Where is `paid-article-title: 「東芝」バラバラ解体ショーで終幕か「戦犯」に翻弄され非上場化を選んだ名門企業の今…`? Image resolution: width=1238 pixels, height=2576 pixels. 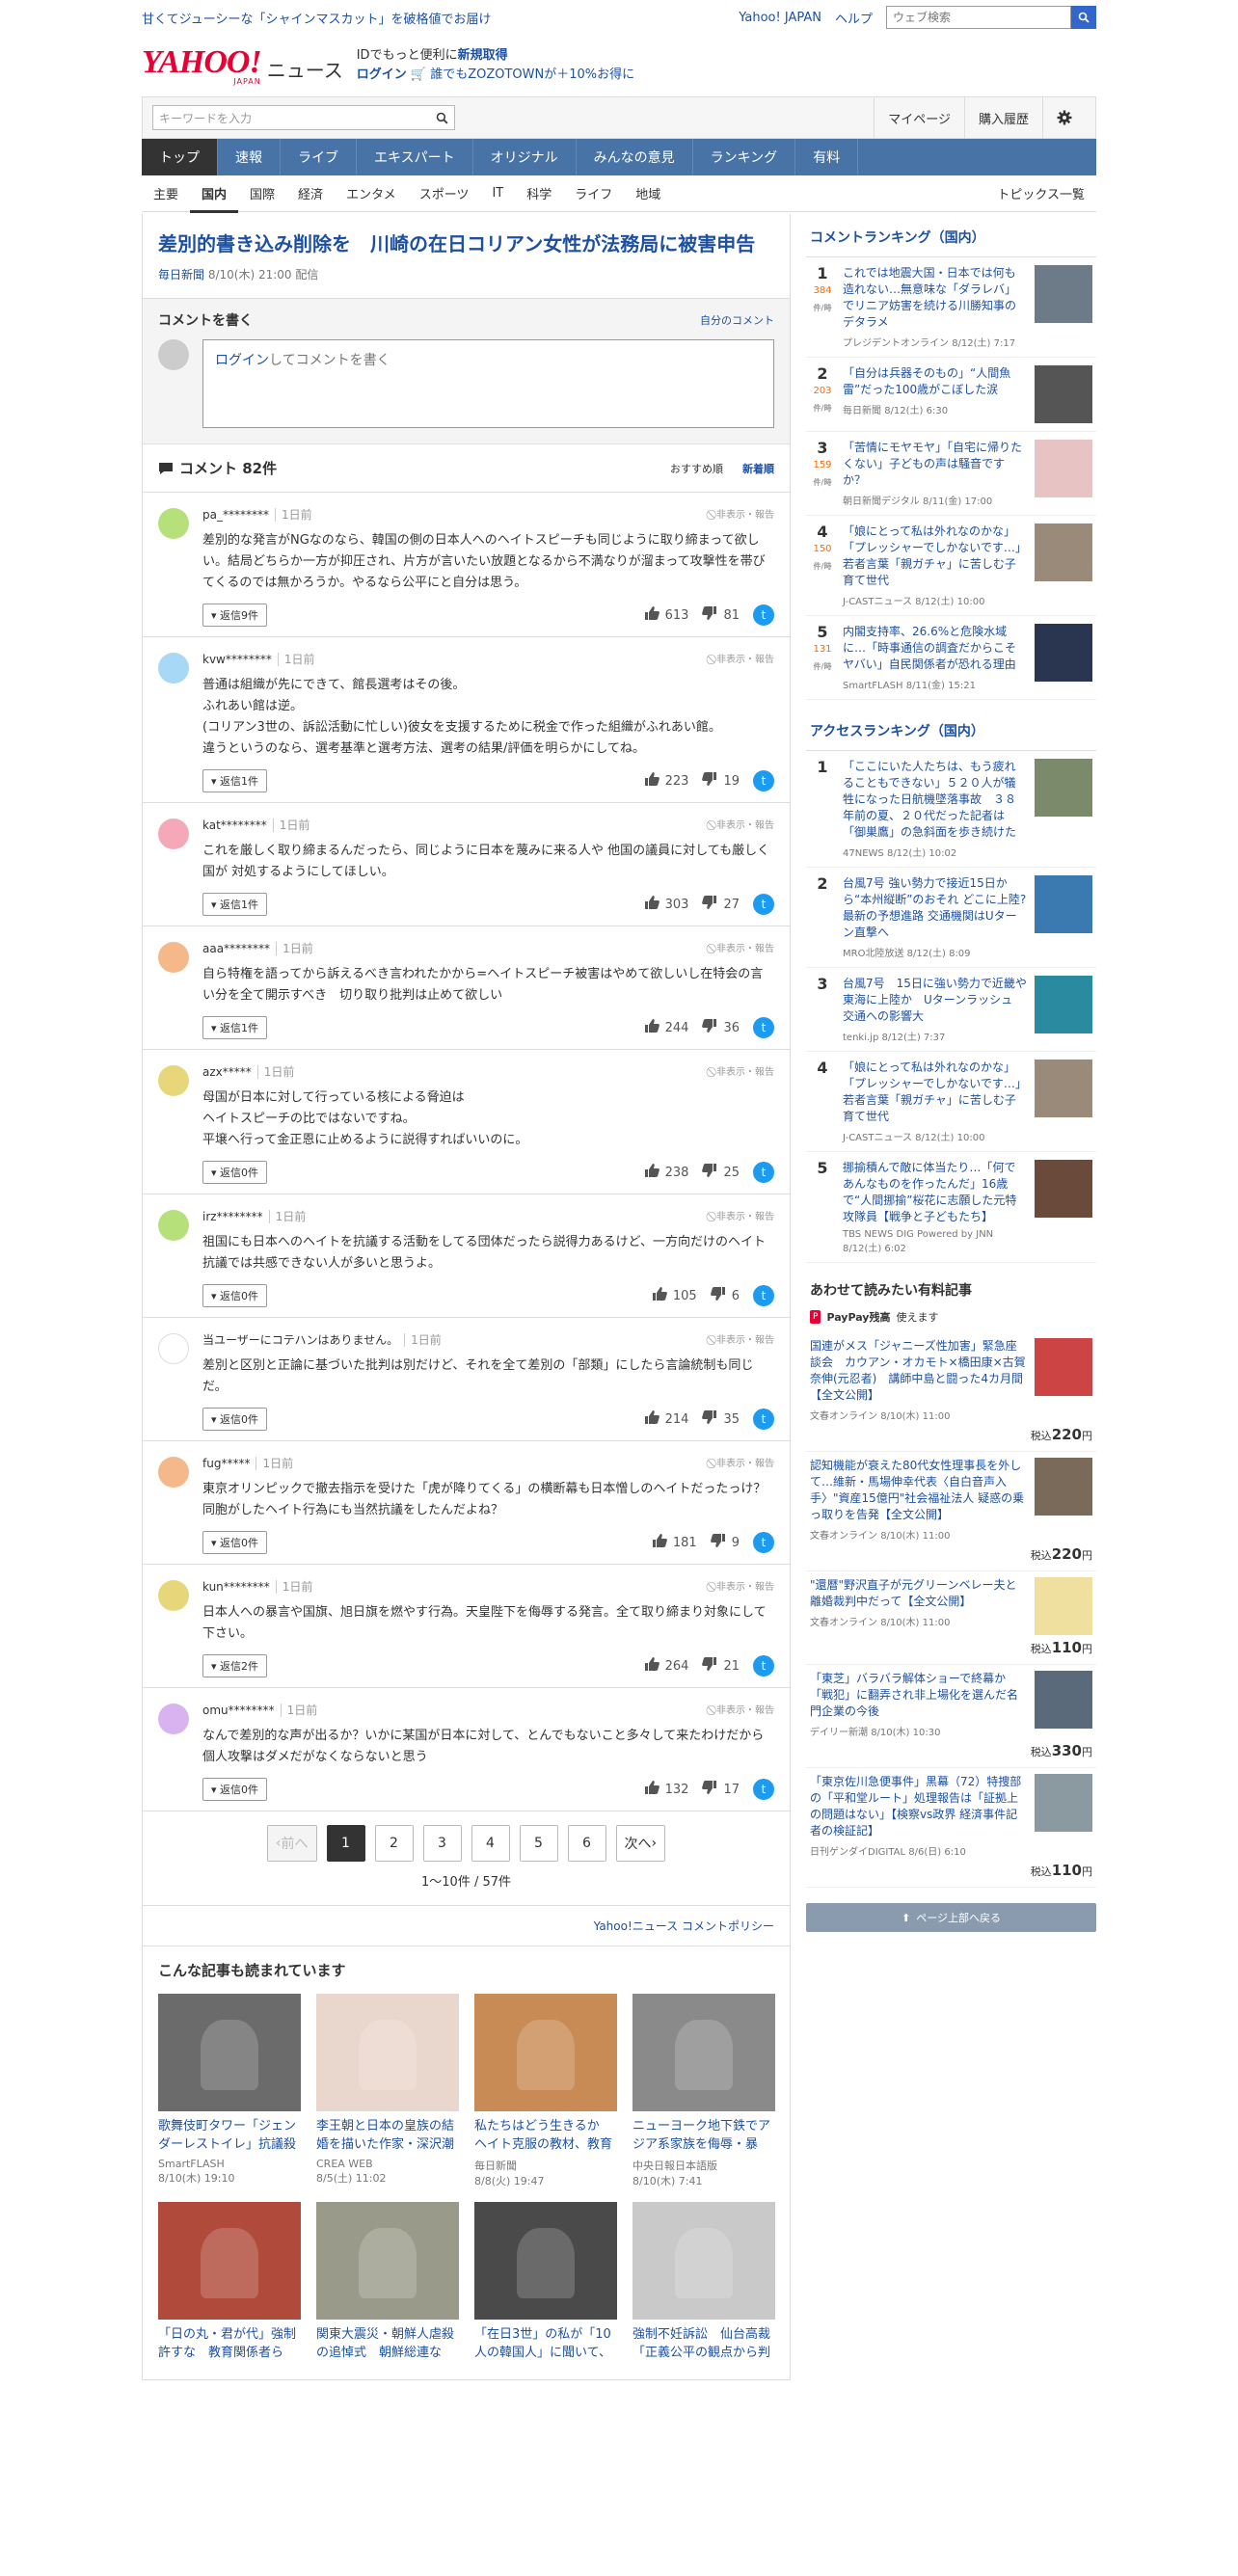 paid-article-title: 「東芝」バラバラ解体ショーで終幕か「戦犯」に翻弄され非上場化を選んだ名門企業の今… is located at coordinates (918, 1696).